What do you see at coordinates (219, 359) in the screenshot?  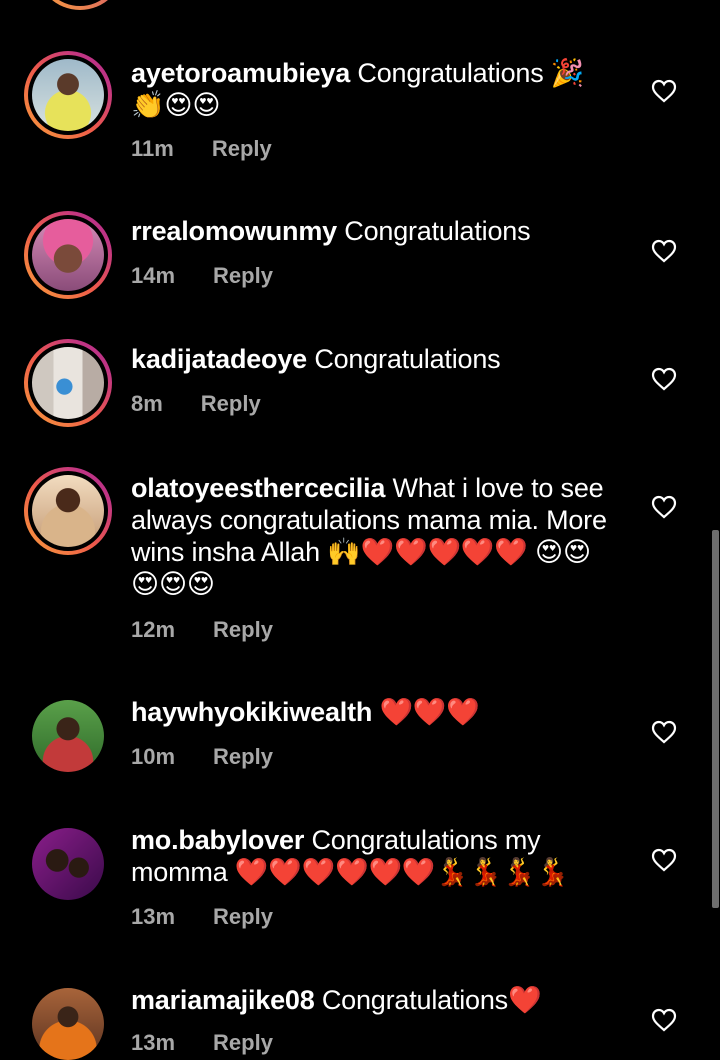 I see `comment-username: kadijatadeoye` at bounding box center [219, 359].